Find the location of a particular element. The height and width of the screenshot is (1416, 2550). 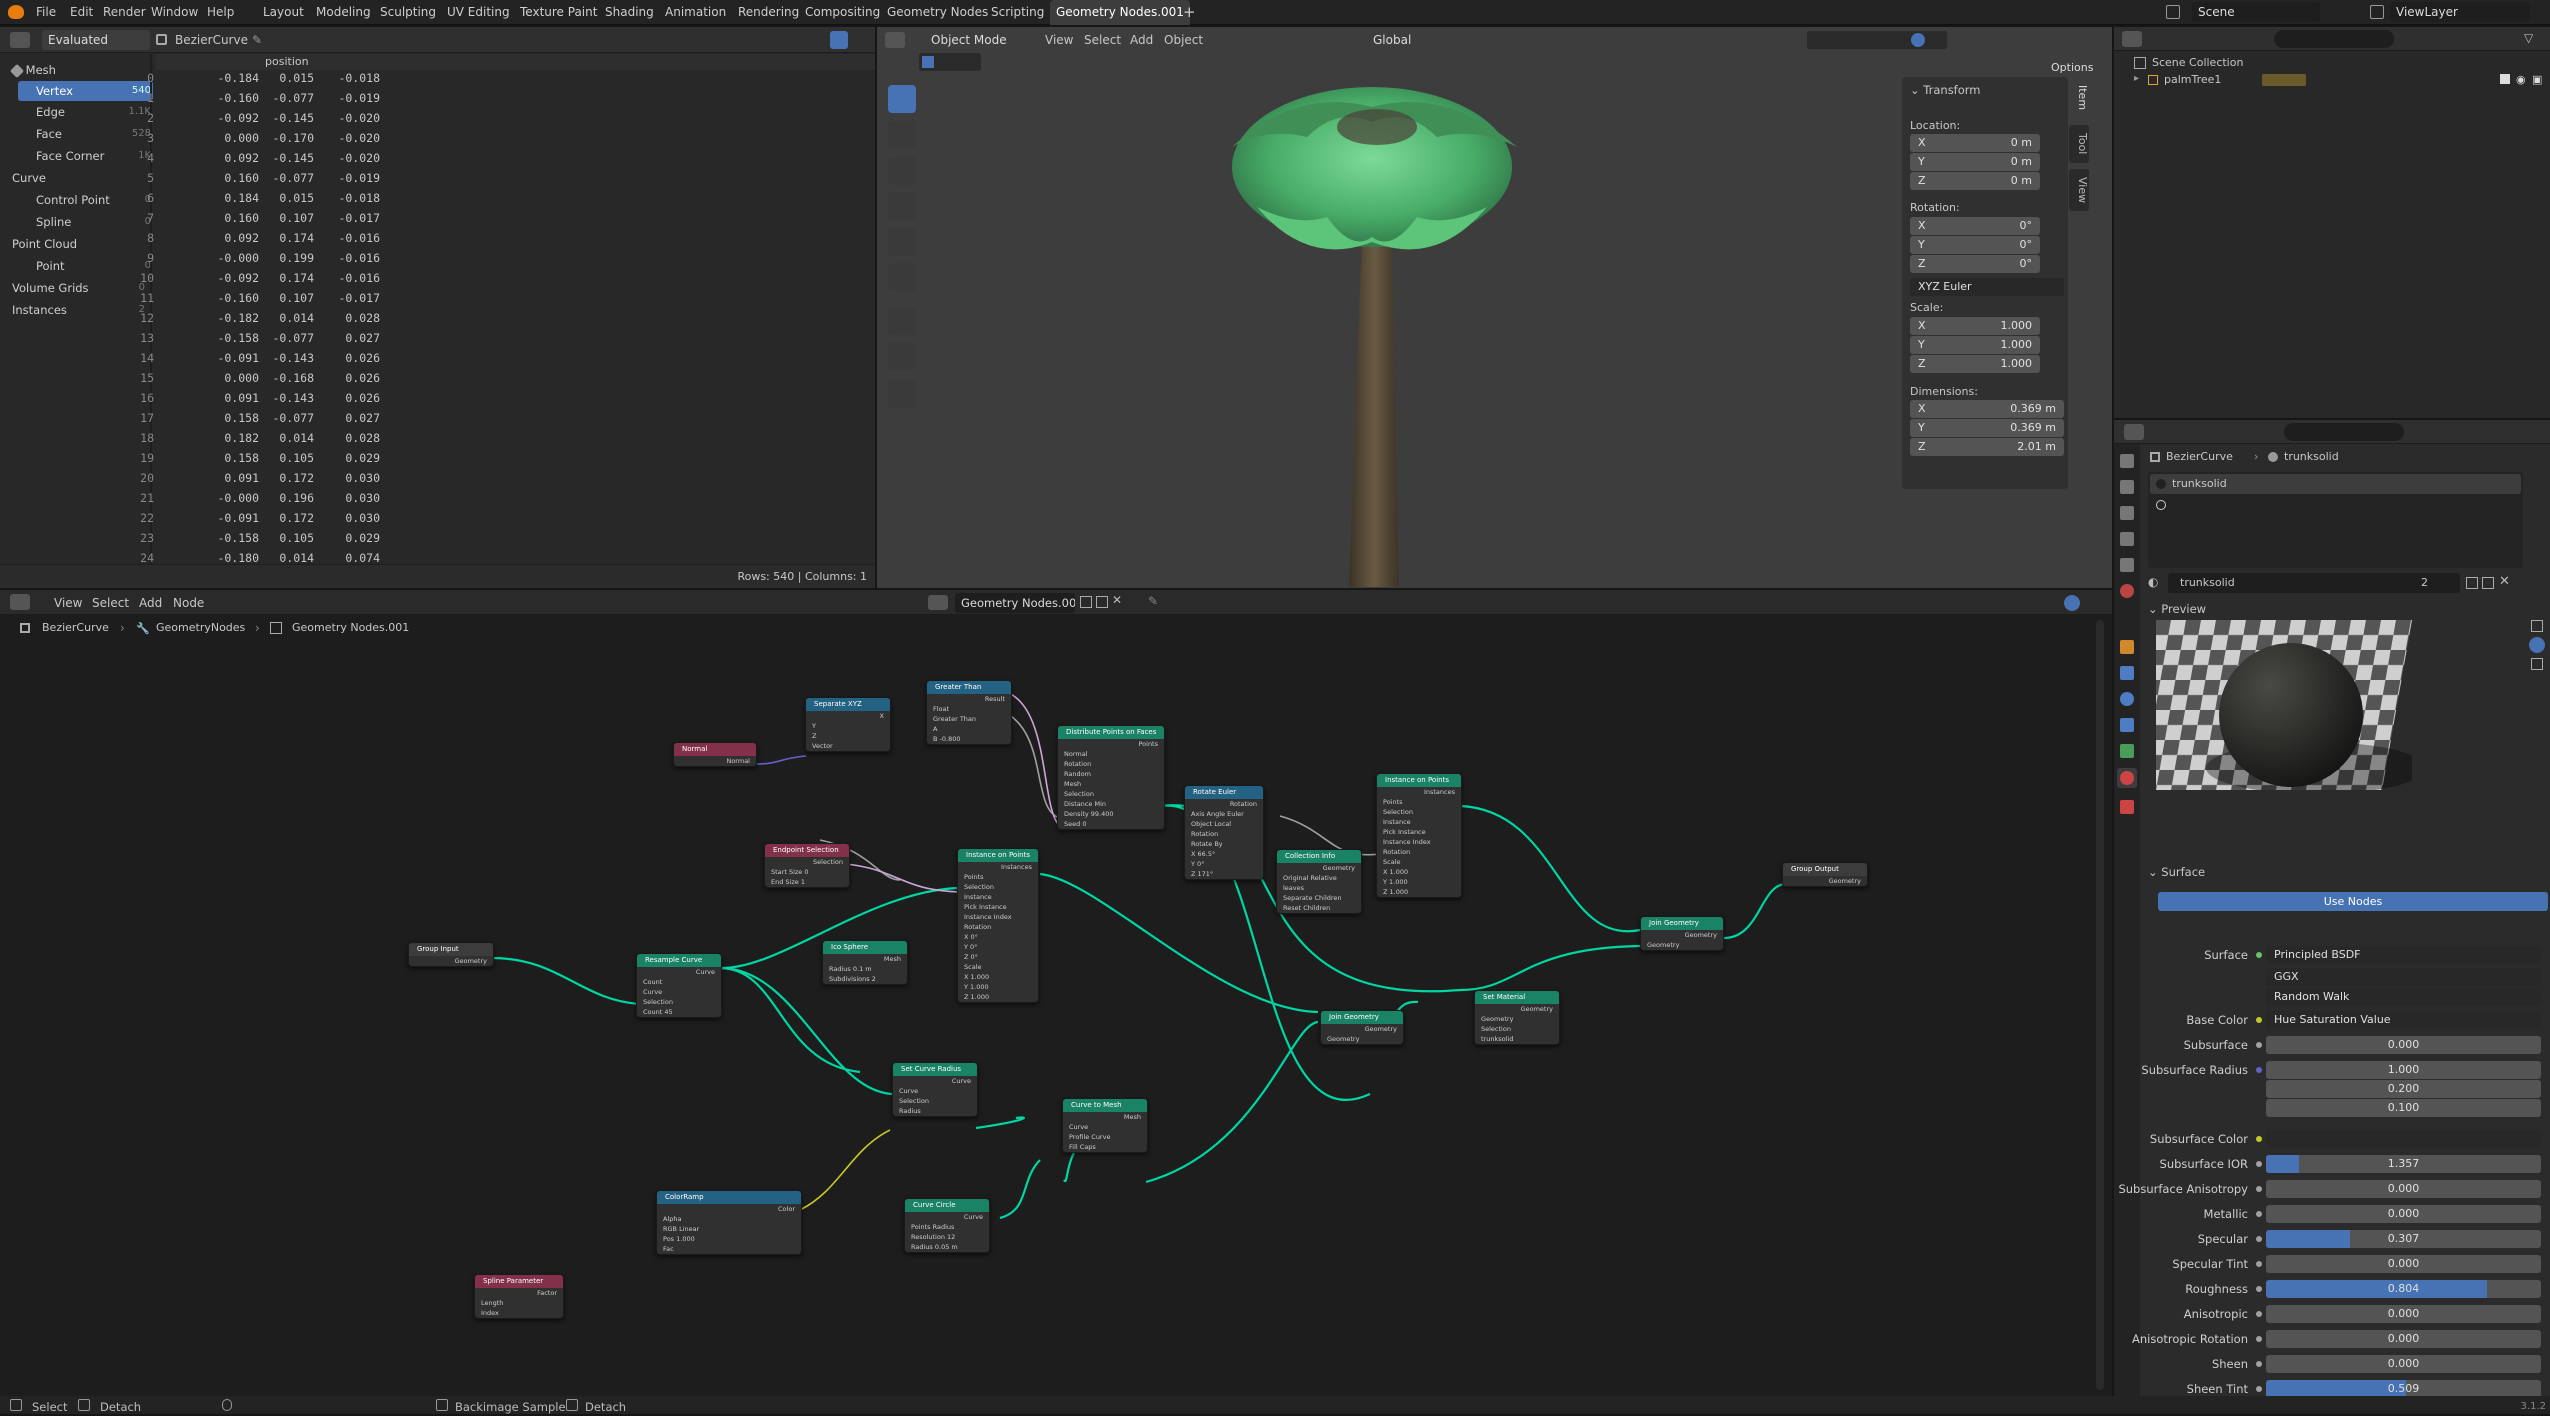

node-socket-row: Vector is located at coordinates (848, 746).